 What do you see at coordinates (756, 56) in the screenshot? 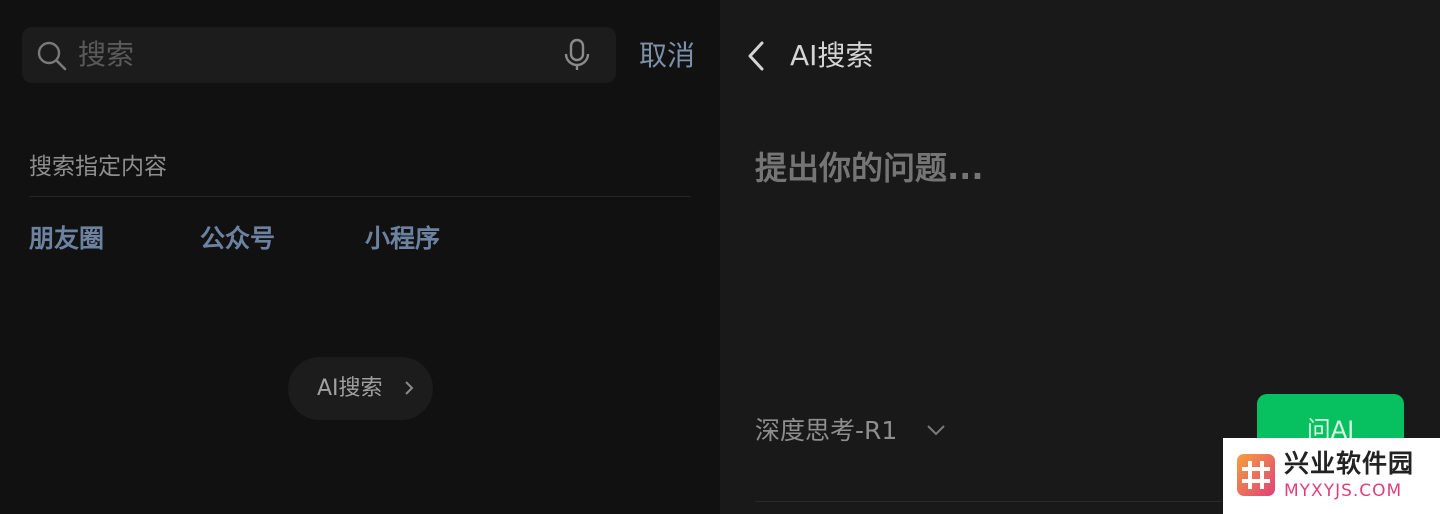
I see `back-icon` at bounding box center [756, 56].